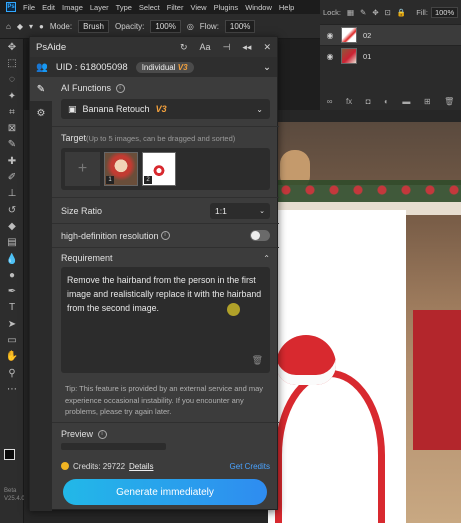 The width and height of the screenshot is (461, 523). What do you see at coordinates (12, 373) in the screenshot?
I see `zoom-icon: ⚲` at bounding box center [12, 373].